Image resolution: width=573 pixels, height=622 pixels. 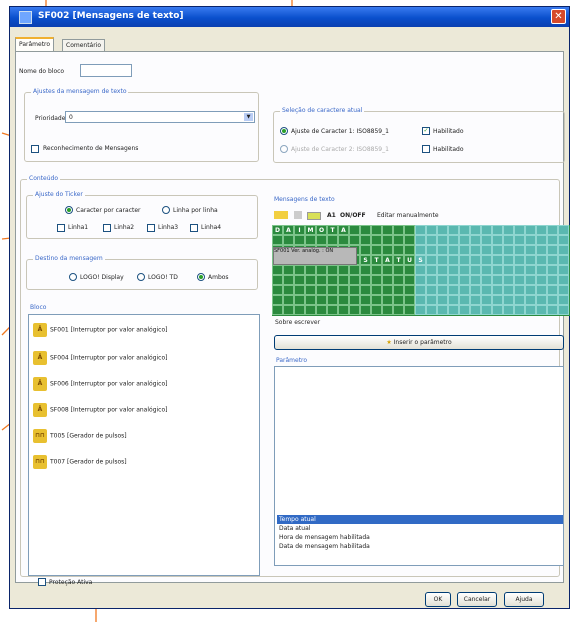 I want to click on help-button: Ajuda, so click(x=524, y=599).